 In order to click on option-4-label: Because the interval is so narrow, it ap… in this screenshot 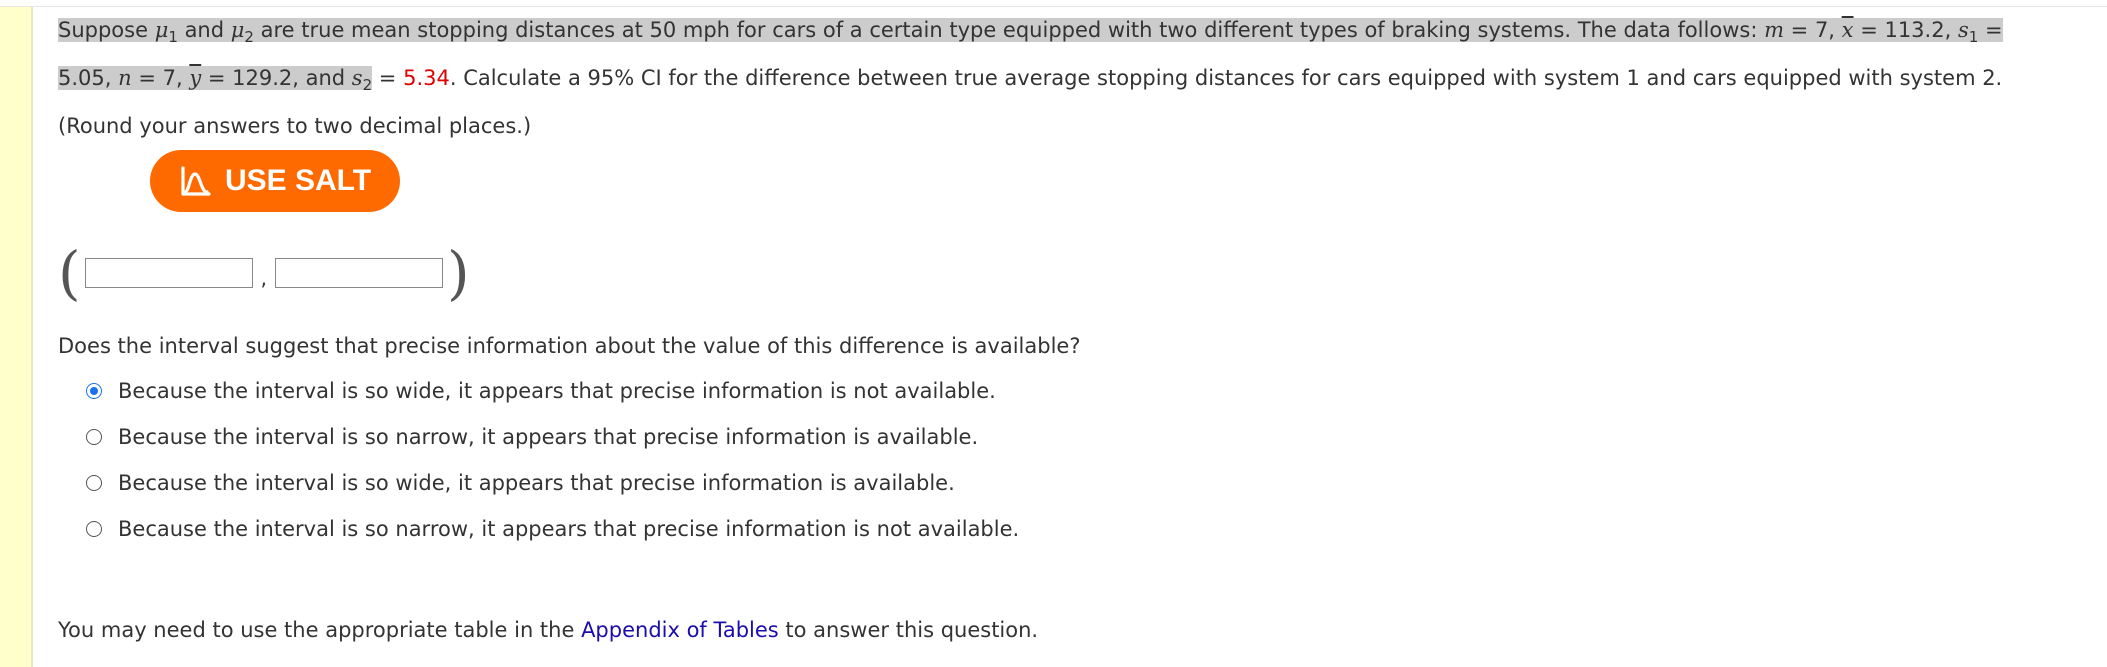, I will do `click(568, 529)`.